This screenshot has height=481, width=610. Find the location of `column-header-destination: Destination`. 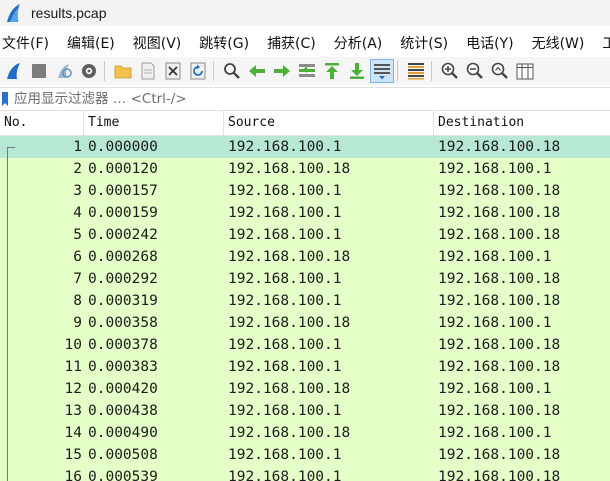

column-header-destination: Destination is located at coordinates (522, 123).